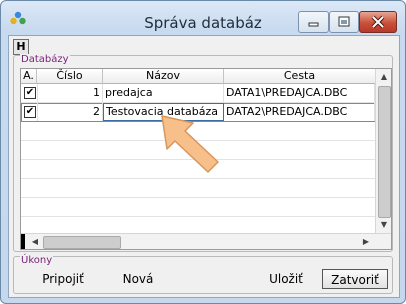 This screenshot has width=406, height=304. I want to click on scroll-right-arrow-icon: ▶, so click(366, 241).